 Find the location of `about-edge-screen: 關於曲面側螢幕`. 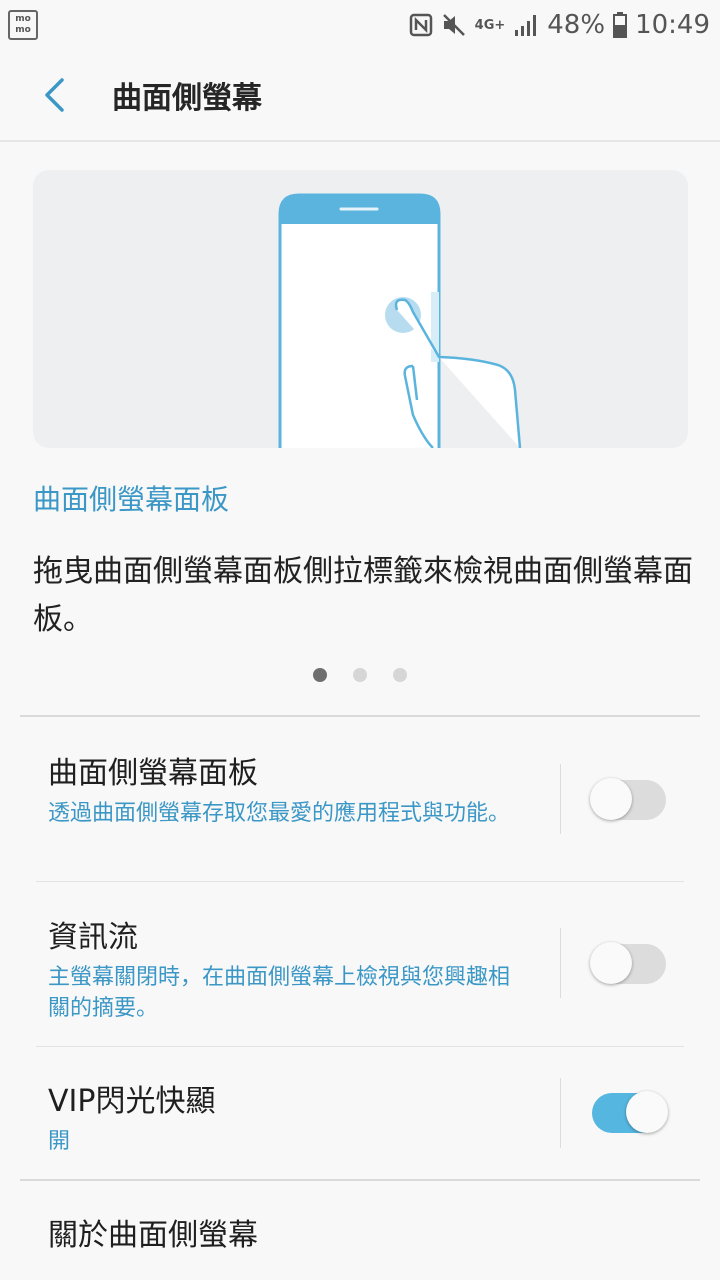

about-edge-screen: 關於曲面側螢幕 is located at coordinates (153, 1232).